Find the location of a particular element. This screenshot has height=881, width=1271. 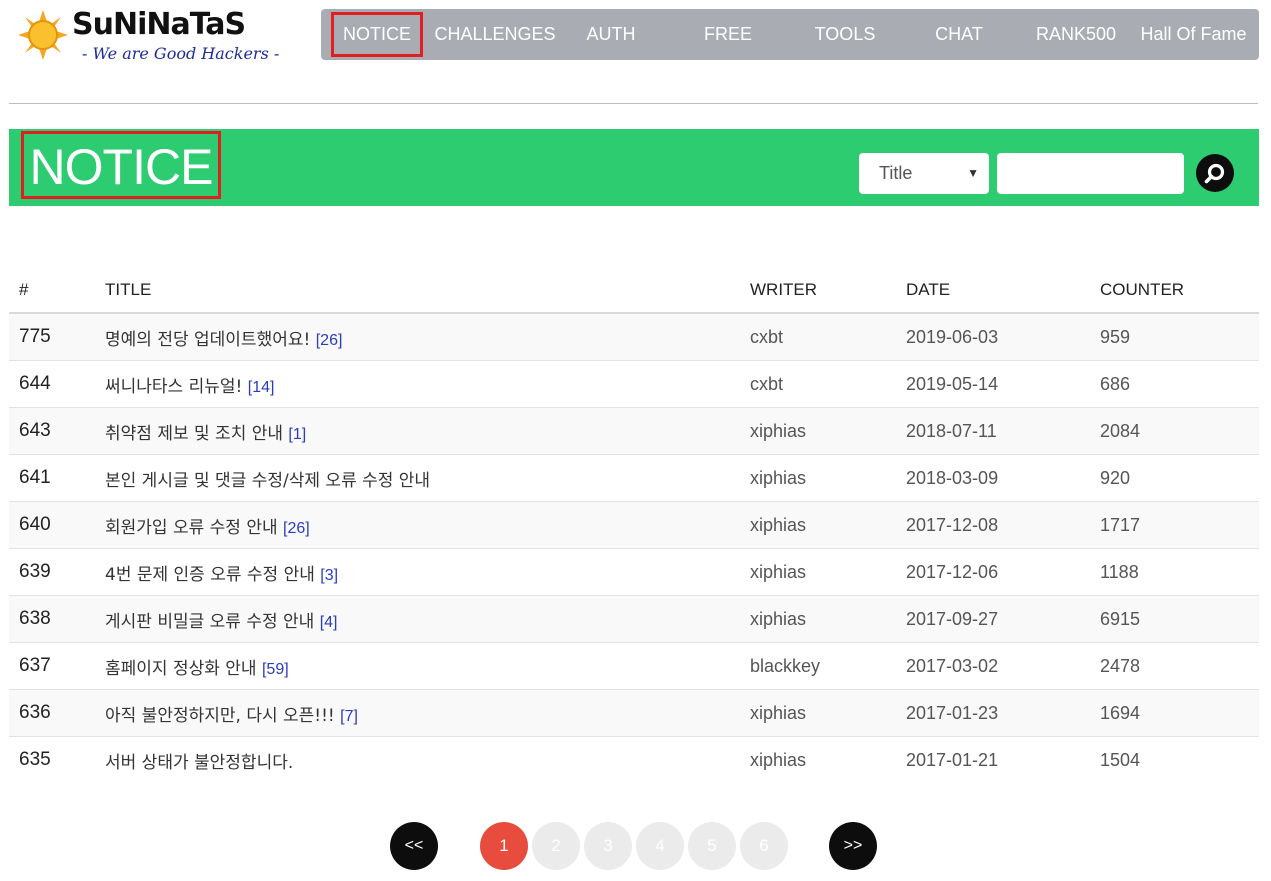

post-view-count: 1504 is located at coordinates (1174, 759).